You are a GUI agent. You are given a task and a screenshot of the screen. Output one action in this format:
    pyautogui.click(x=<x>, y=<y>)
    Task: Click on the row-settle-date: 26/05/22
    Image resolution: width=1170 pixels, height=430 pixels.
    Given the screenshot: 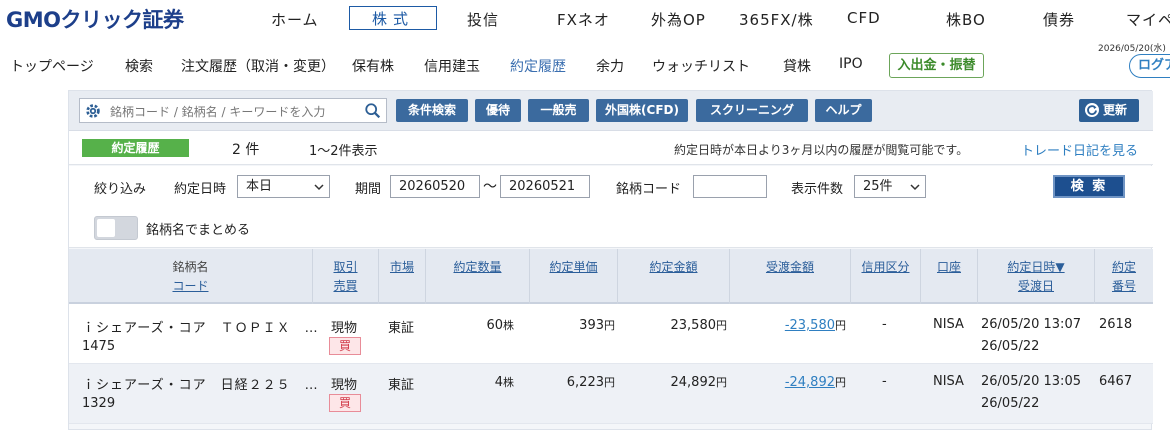 What is the action you would take?
    pyautogui.click(x=1010, y=403)
    